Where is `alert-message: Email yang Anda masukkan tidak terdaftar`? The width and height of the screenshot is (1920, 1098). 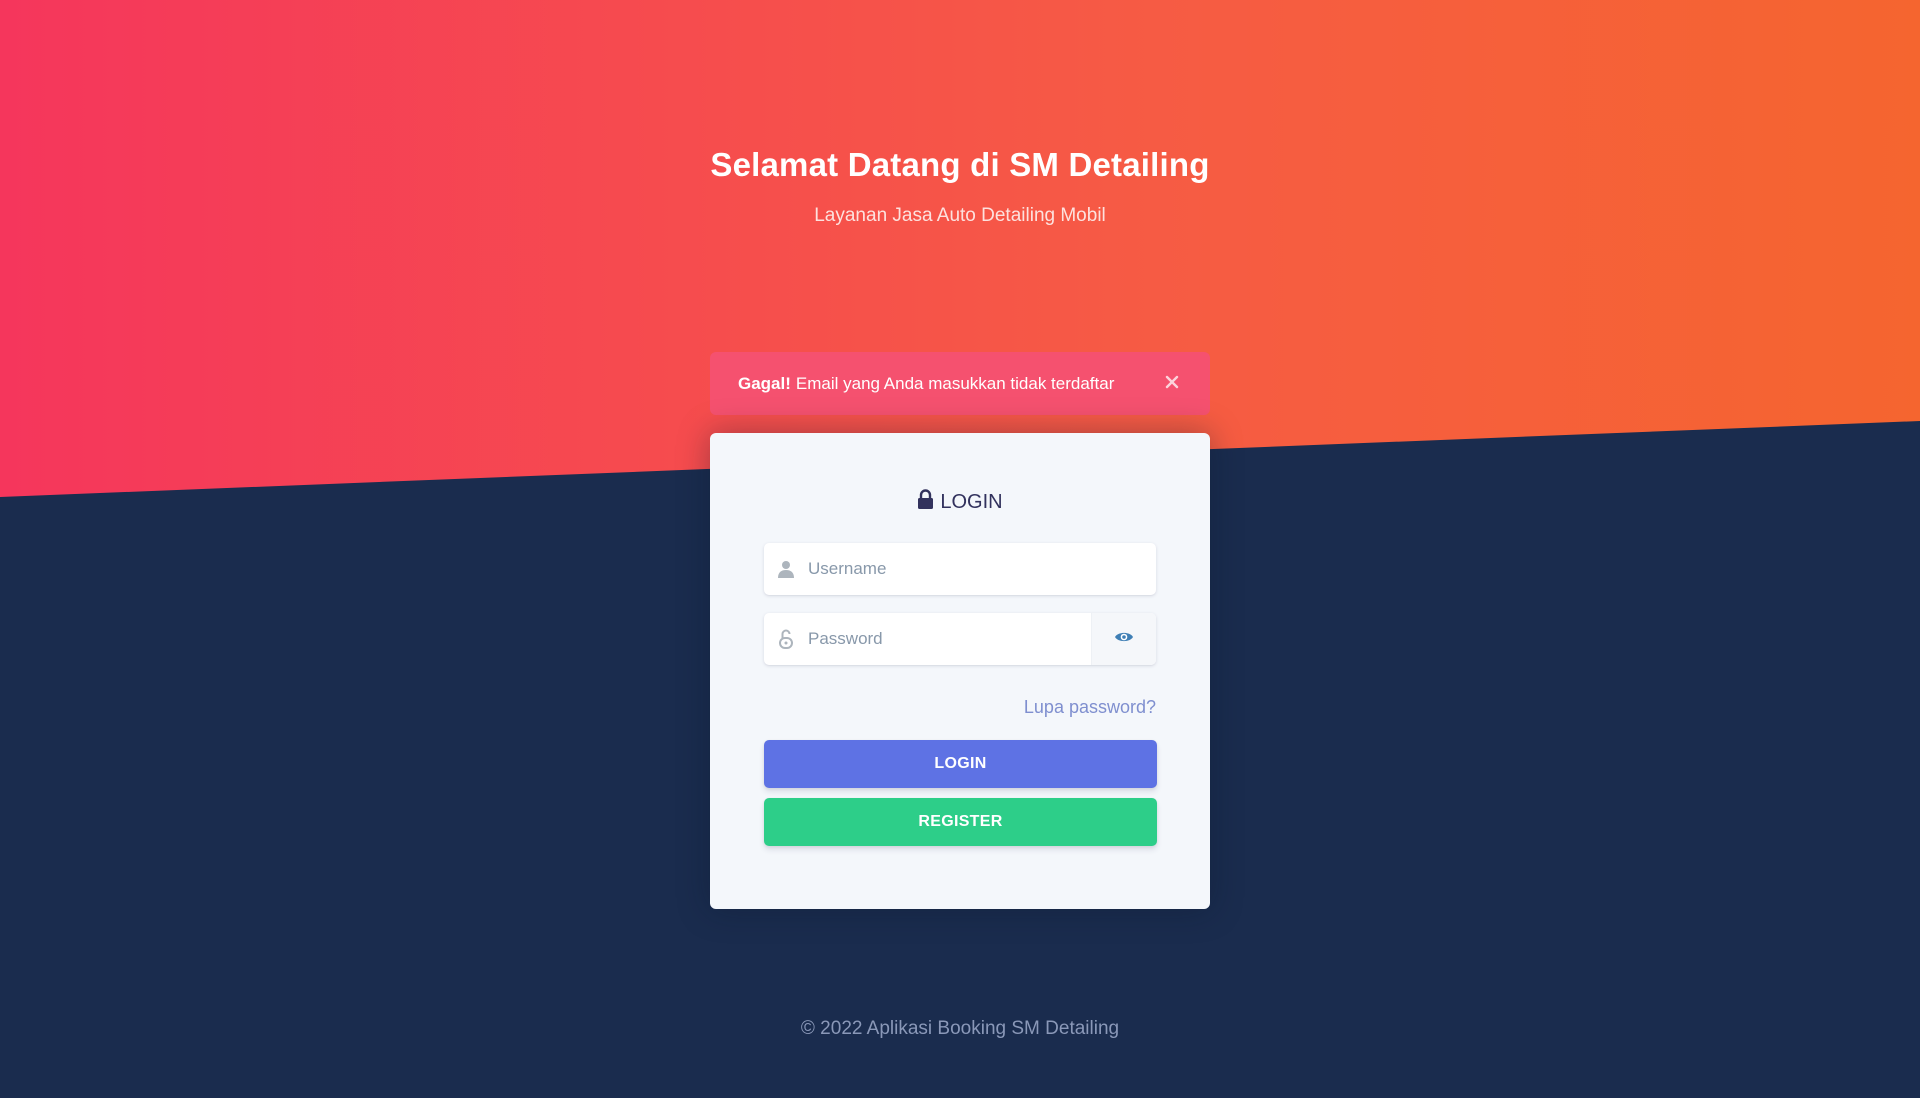
alert-message: Email yang Anda masukkan tidak terdaftar is located at coordinates (955, 383).